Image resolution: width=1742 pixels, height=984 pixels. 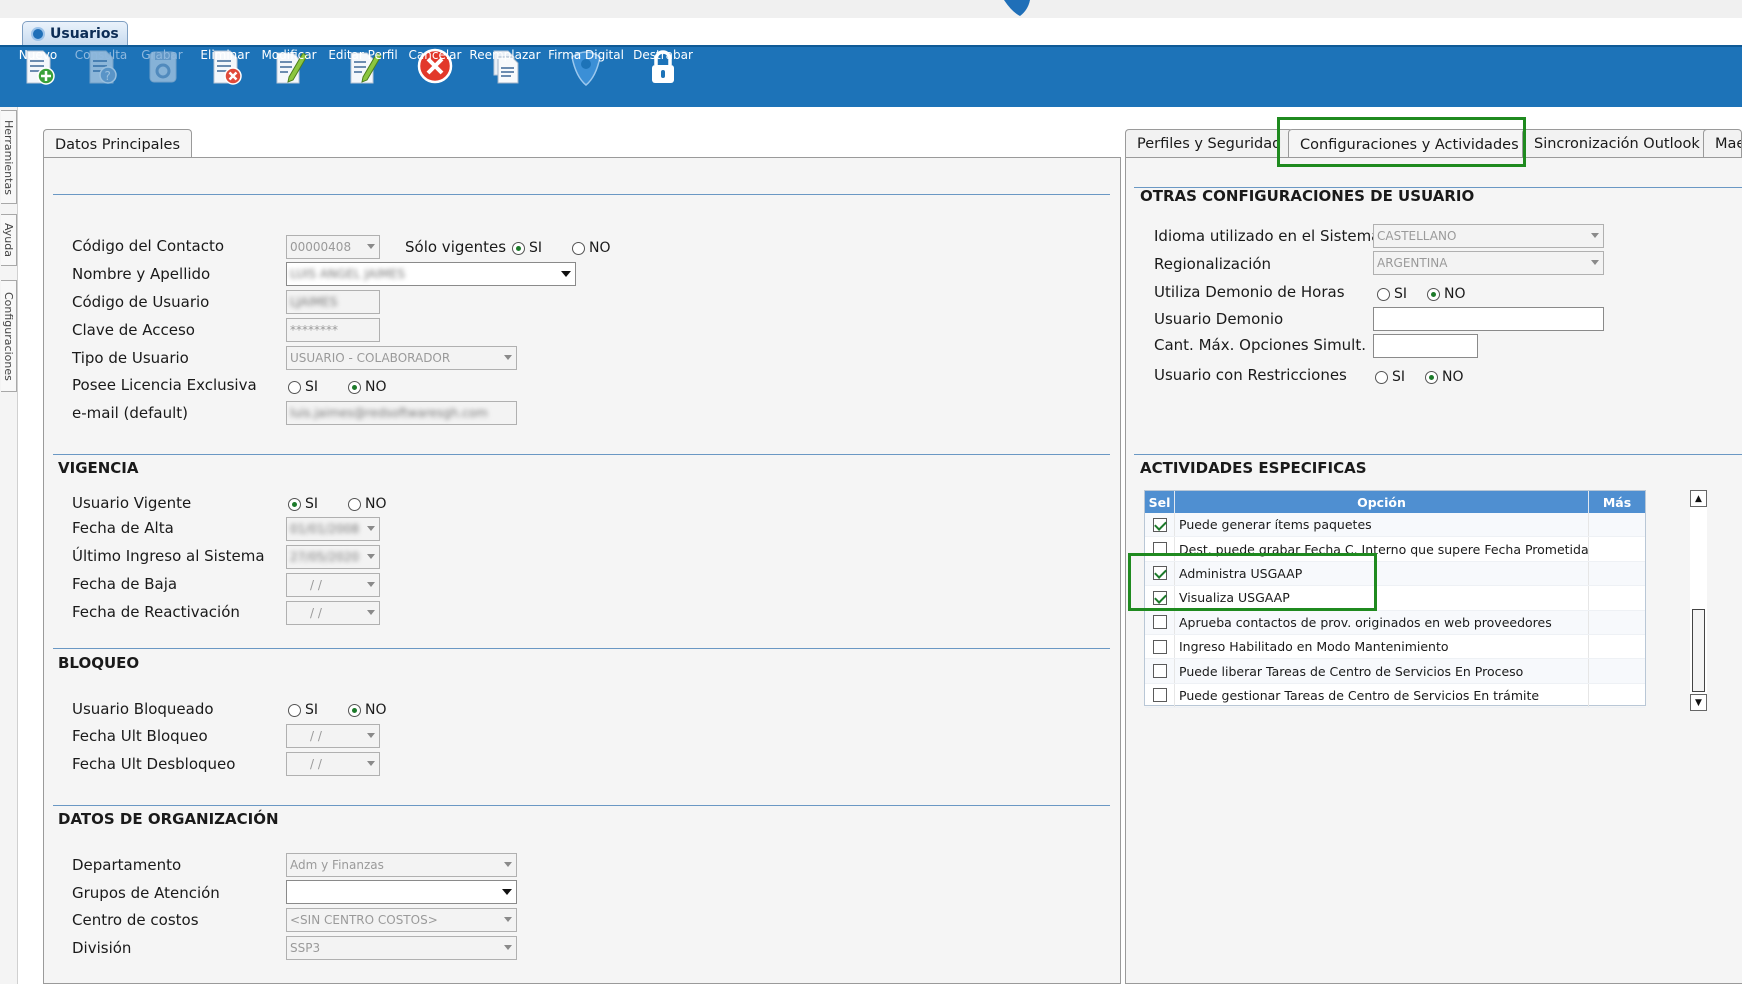 I want to click on fecha-reactivacion-field: / /, so click(x=333, y=613).